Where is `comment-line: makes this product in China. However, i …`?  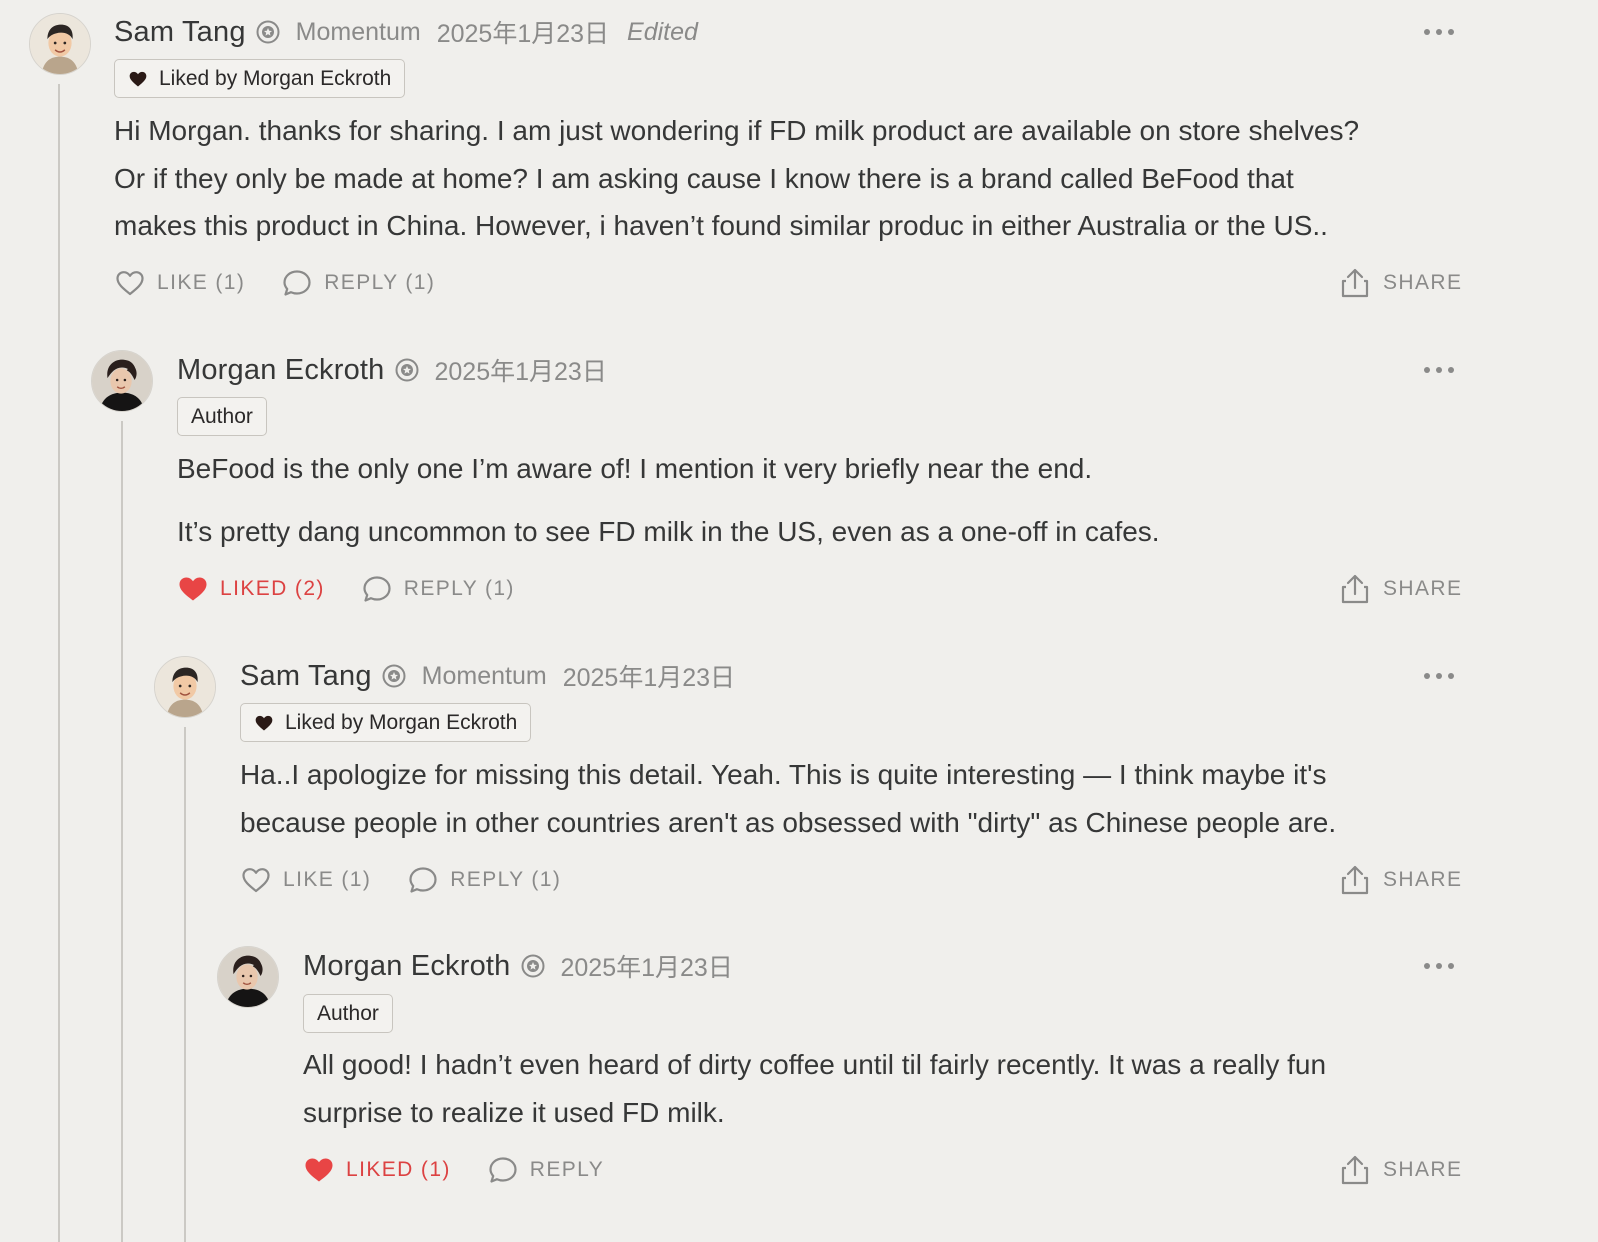
comment-line: makes this product in China. However, i … is located at coordinates (721, 225).